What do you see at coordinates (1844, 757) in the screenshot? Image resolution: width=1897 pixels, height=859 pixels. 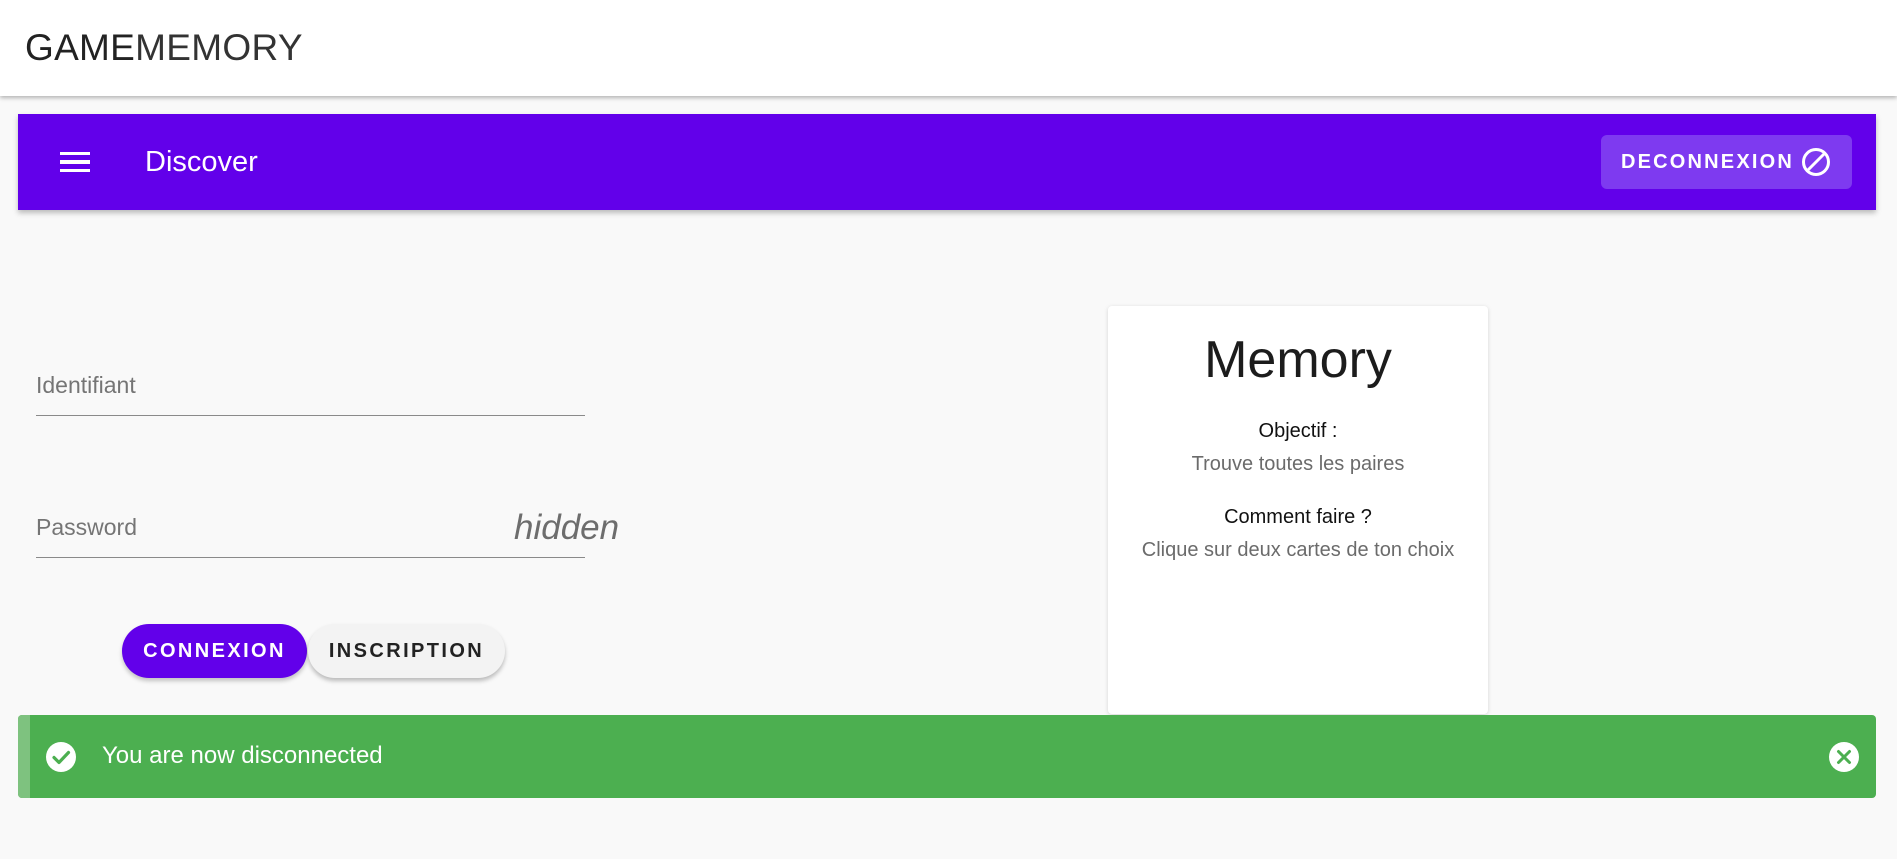 I see `close-circle-icon` at bounding box center [1844, 757].